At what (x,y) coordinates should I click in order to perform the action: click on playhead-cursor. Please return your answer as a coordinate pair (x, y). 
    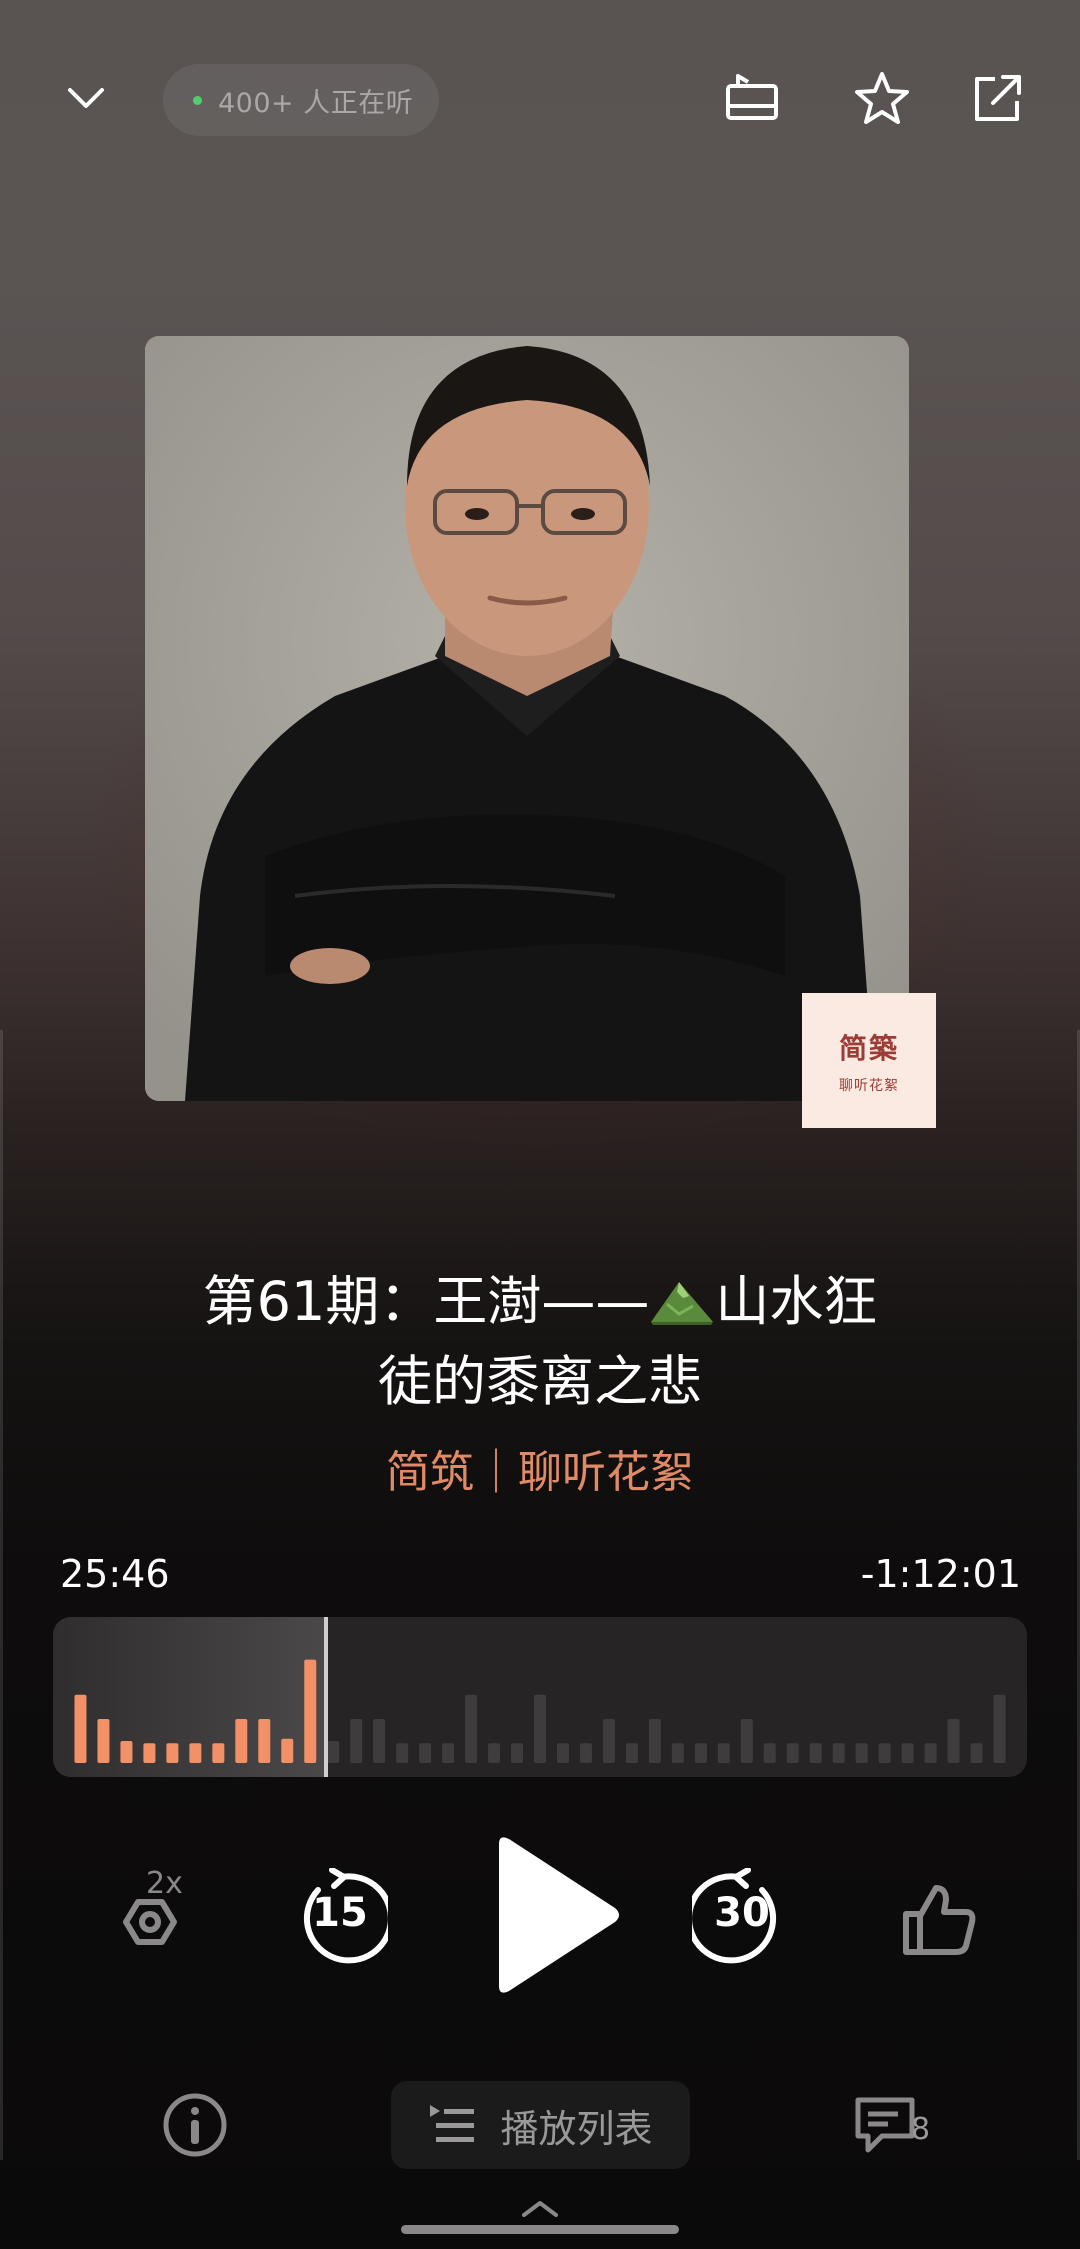
    Looking at the image, I should click on (325, 1697).